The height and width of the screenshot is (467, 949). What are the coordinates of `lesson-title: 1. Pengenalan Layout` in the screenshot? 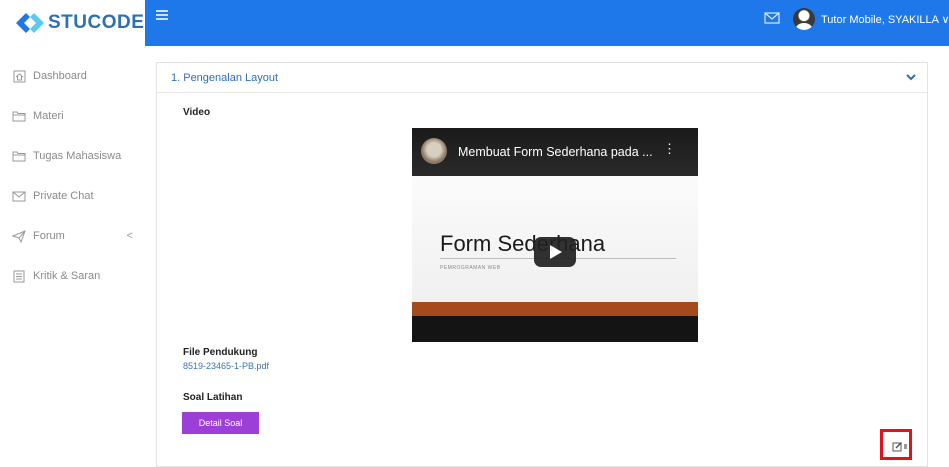 It's located at (225, 77).